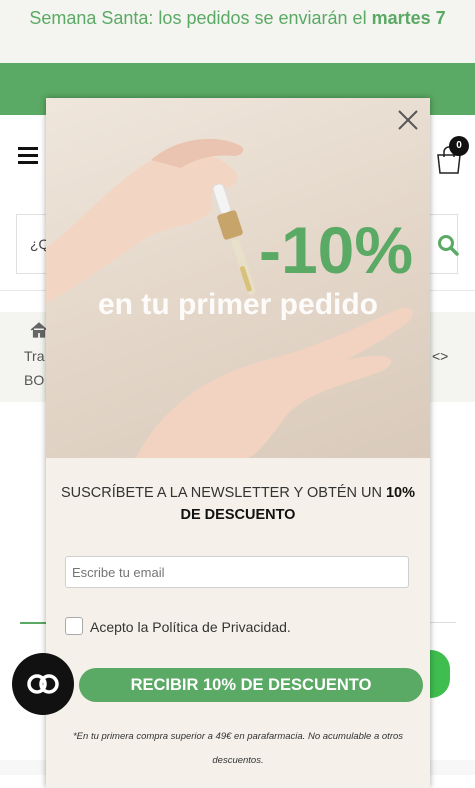 This screenshot has height=788, width=475. Describe the element at coordinates (200, 18) in the screenshot. I see `announcement-text: Semana Santa: los pedidos se enviarán el` at that location.